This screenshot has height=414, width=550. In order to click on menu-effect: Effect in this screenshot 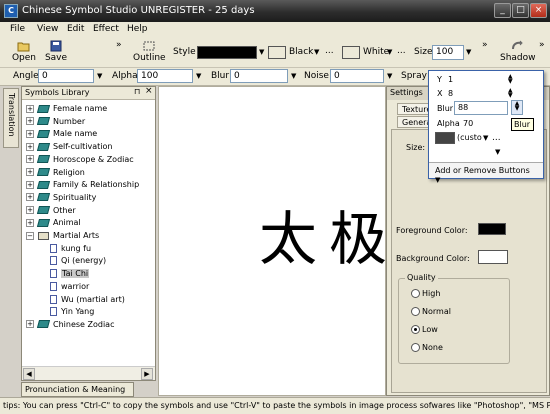, I will do `click(106, 29)`.